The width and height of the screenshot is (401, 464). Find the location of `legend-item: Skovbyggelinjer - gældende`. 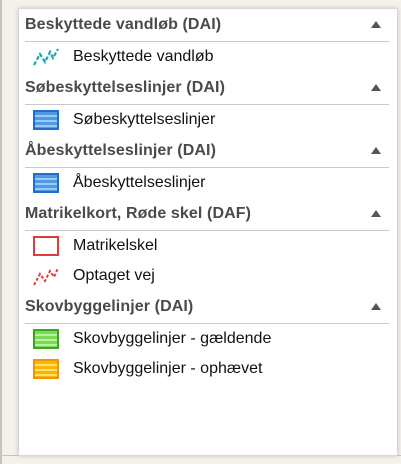

legend-item: Skovbyggelinjer - gældende is located at coordinates (208, 339).